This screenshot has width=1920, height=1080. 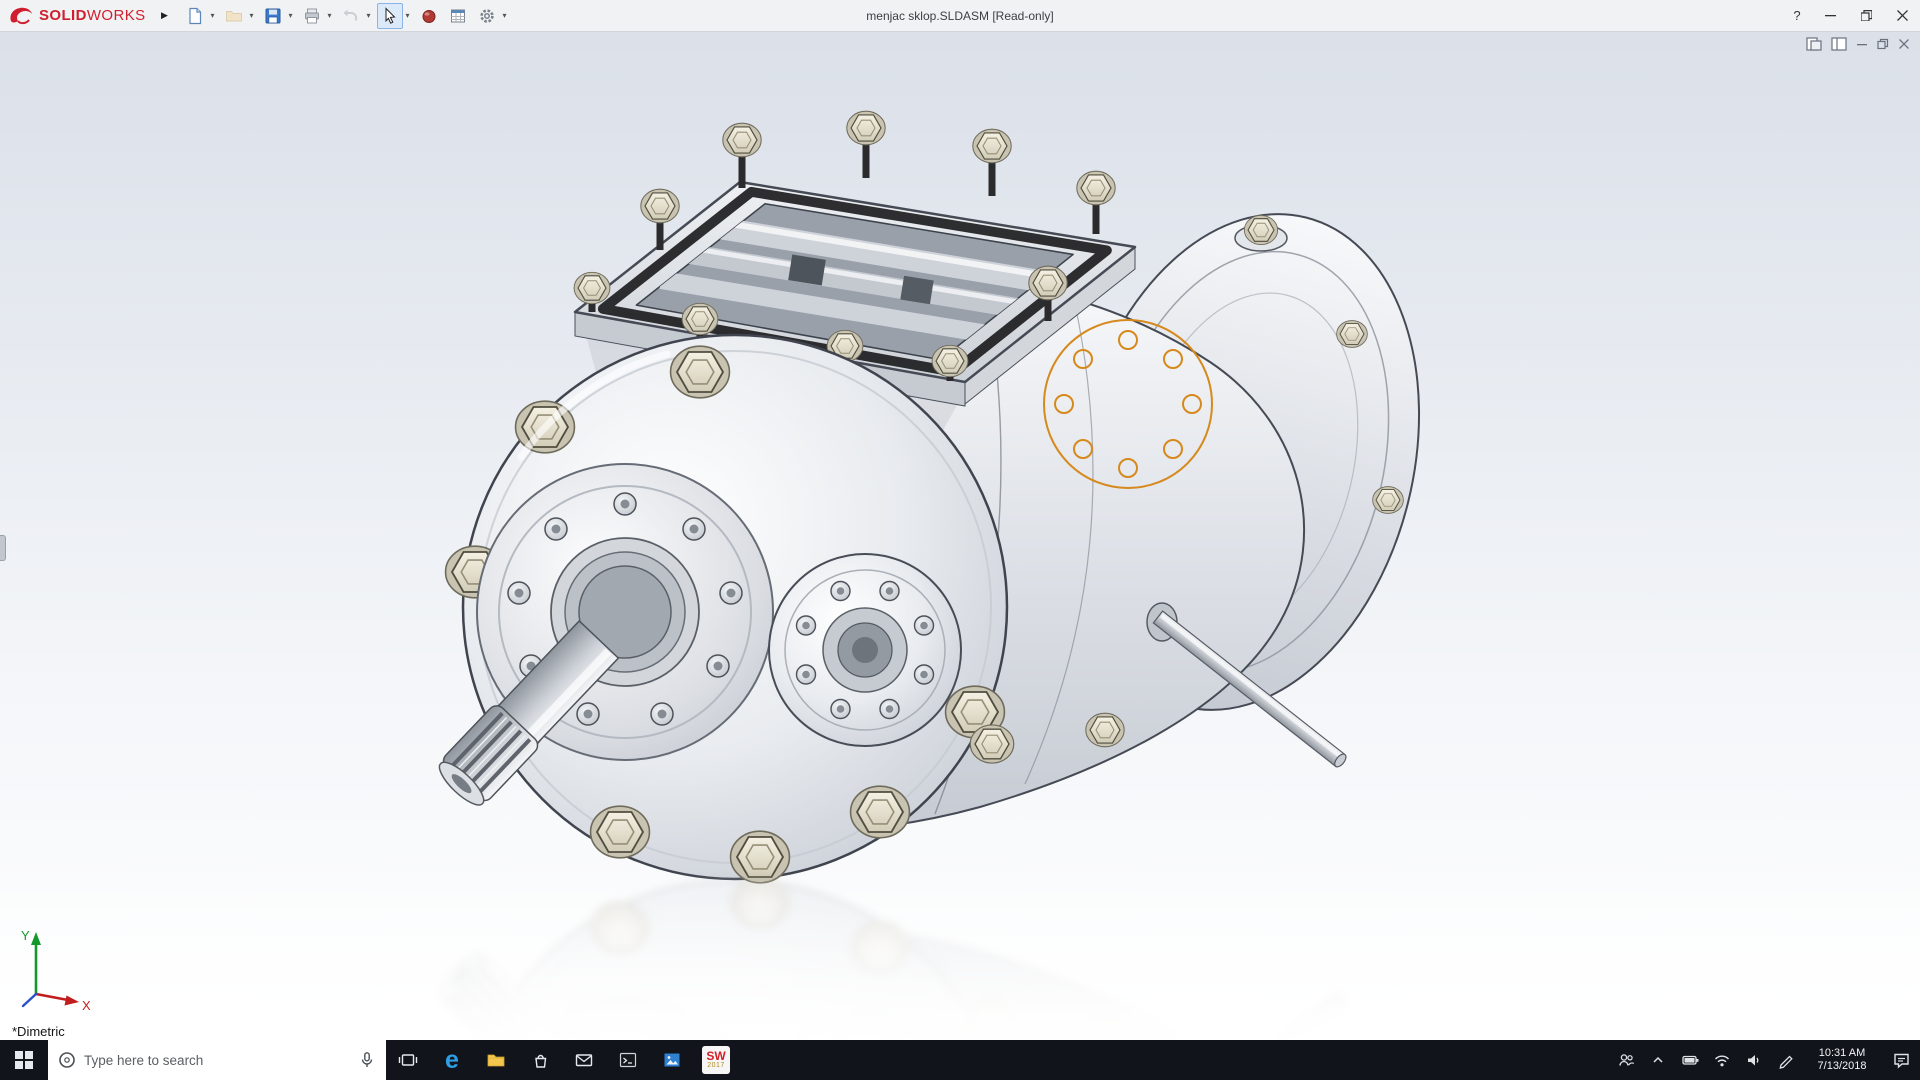 I want to click on search-input, so click(x=217, y=1060).